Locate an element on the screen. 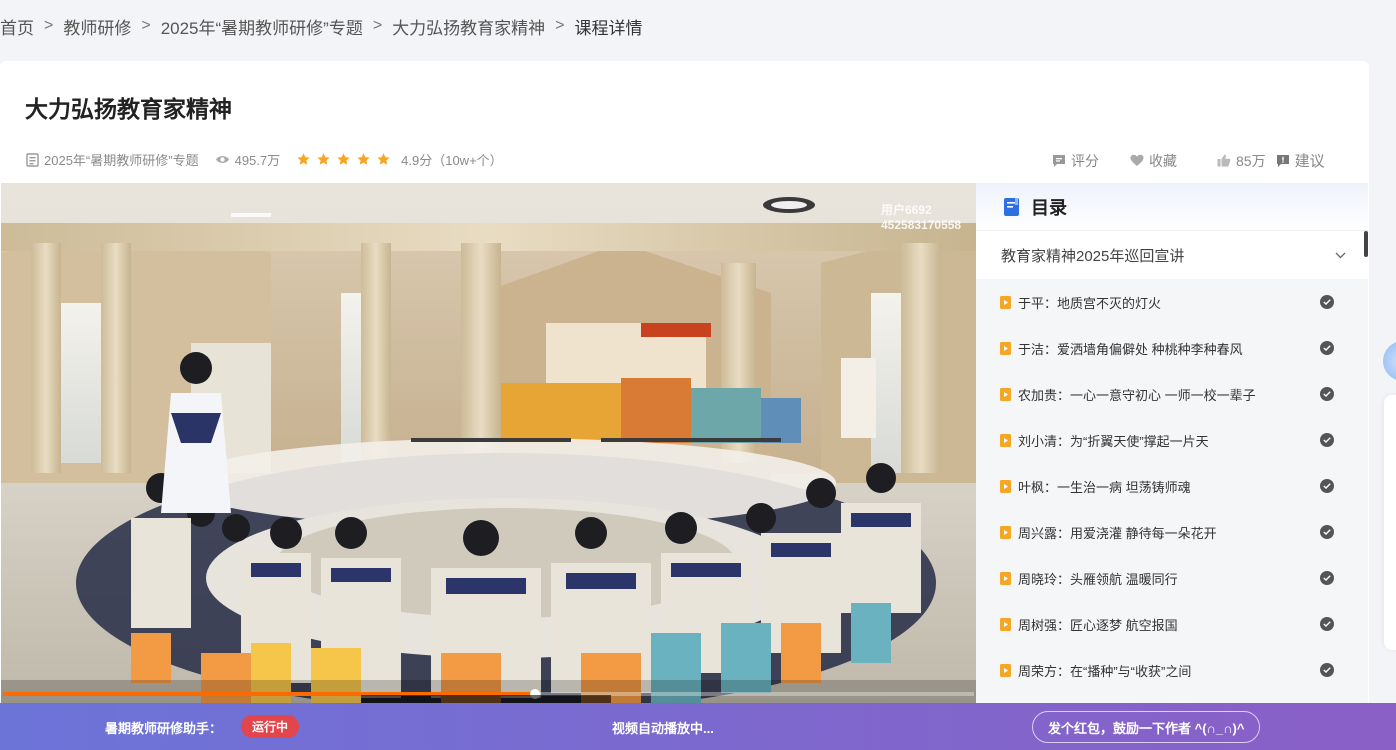 The height and width of the screenshot is (750, 1396). course-meta: 2025年“暑期教师研修”专题 495.7万 4.9分 （10w+个） is located at coordinates (272, 159).